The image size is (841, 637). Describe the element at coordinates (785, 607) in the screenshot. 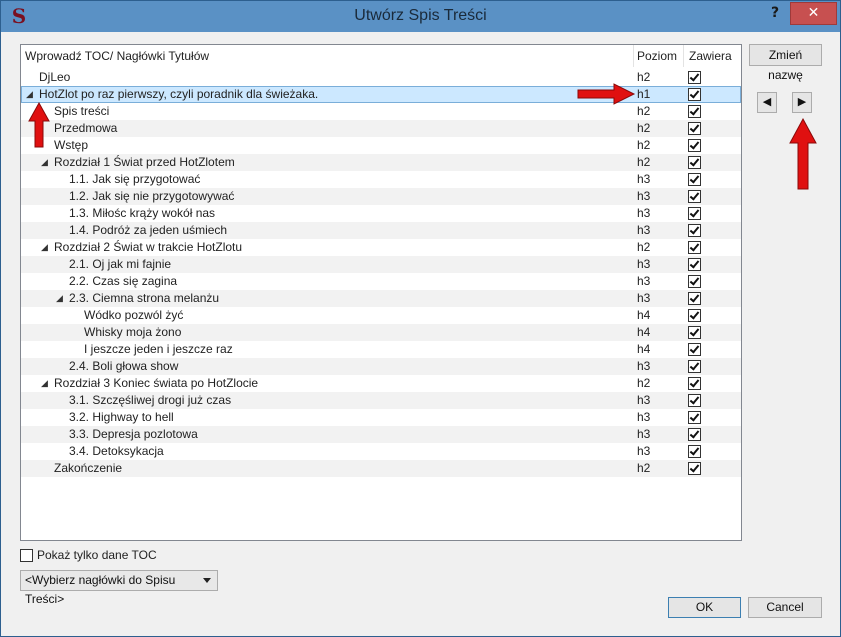

I see `cancel-button: Cancel` at that location.